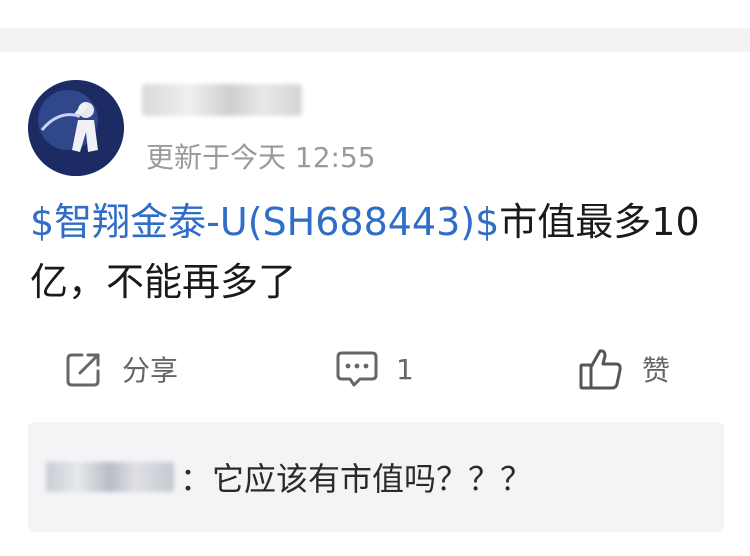 Image resolution: width=750 pixels, height=556 pixels. I want to click on like-button: 赞, so click(624, 369).